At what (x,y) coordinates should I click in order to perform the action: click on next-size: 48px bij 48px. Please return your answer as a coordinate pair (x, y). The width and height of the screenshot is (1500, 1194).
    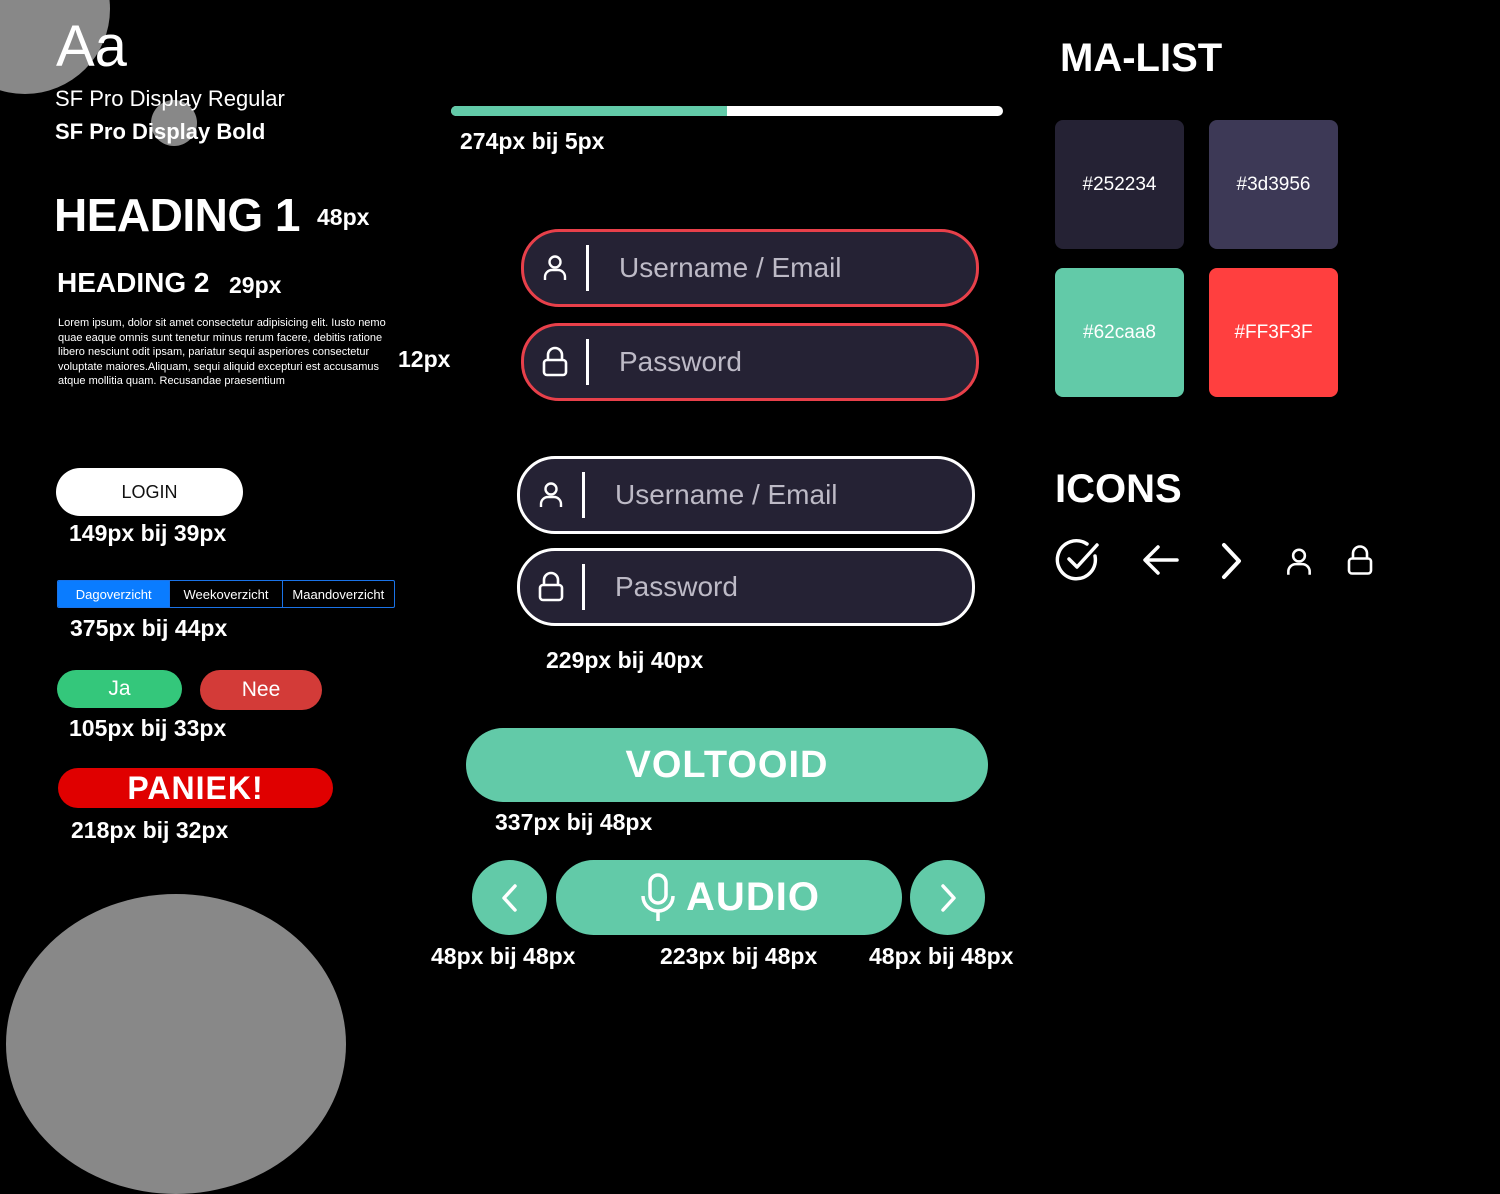
    Looking at the image, I should click on (941, 956).